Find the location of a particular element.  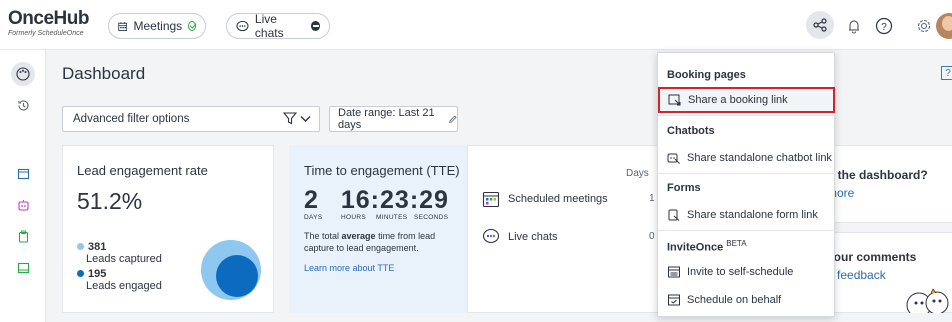

chat-bubble-icon is located at coordinates (242, 25).